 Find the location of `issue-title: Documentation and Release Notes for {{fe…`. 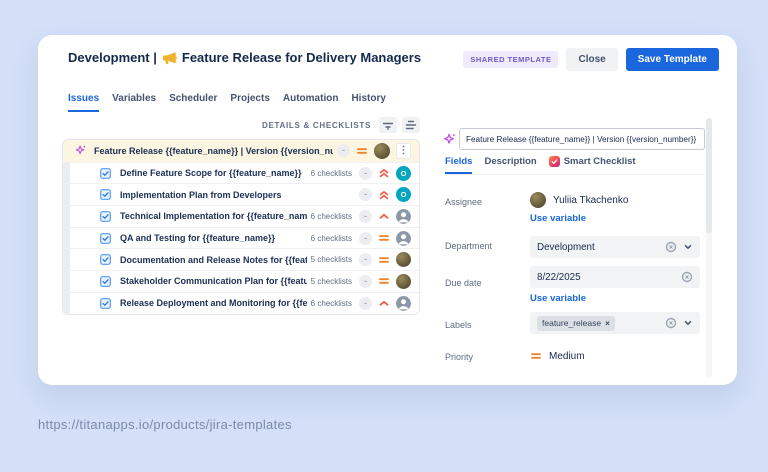

issue-title: Documentation and Release Notes for {{fe… is located at coordinates (213, 259).